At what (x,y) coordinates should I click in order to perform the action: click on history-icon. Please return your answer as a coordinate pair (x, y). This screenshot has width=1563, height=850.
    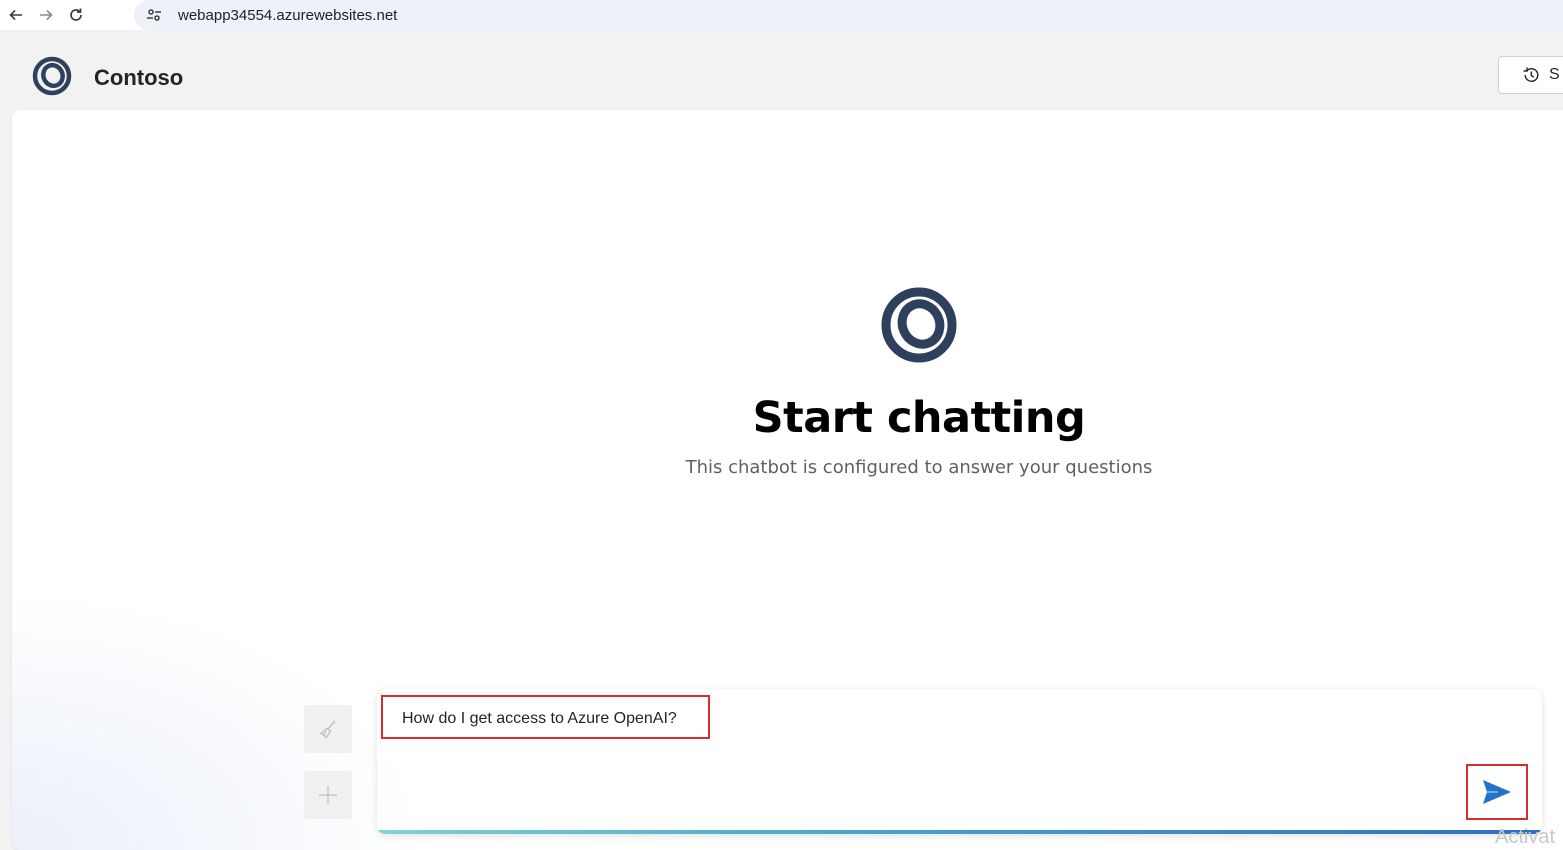
    Looking at the image, I should click on (1531, 74).